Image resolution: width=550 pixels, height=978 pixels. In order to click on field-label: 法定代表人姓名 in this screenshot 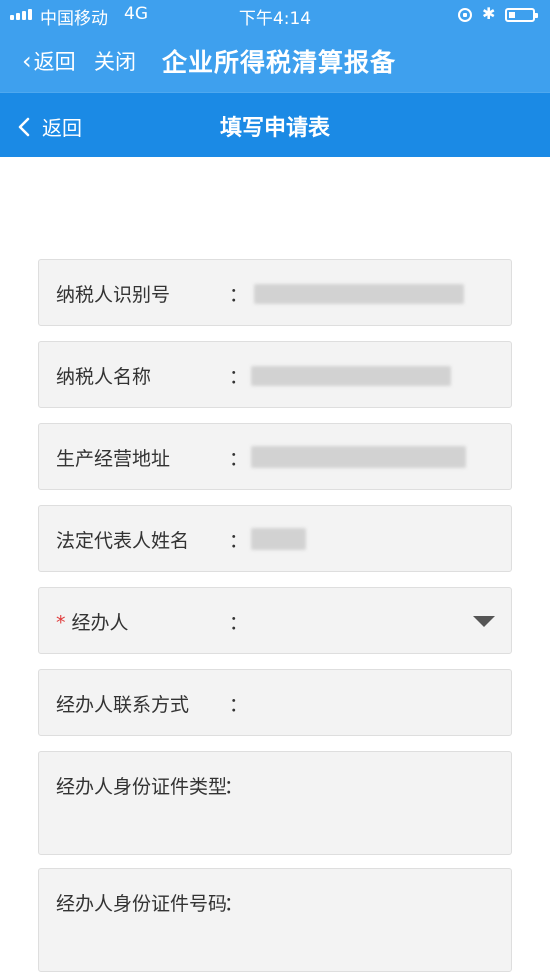, I will do `click(123, 541)`.